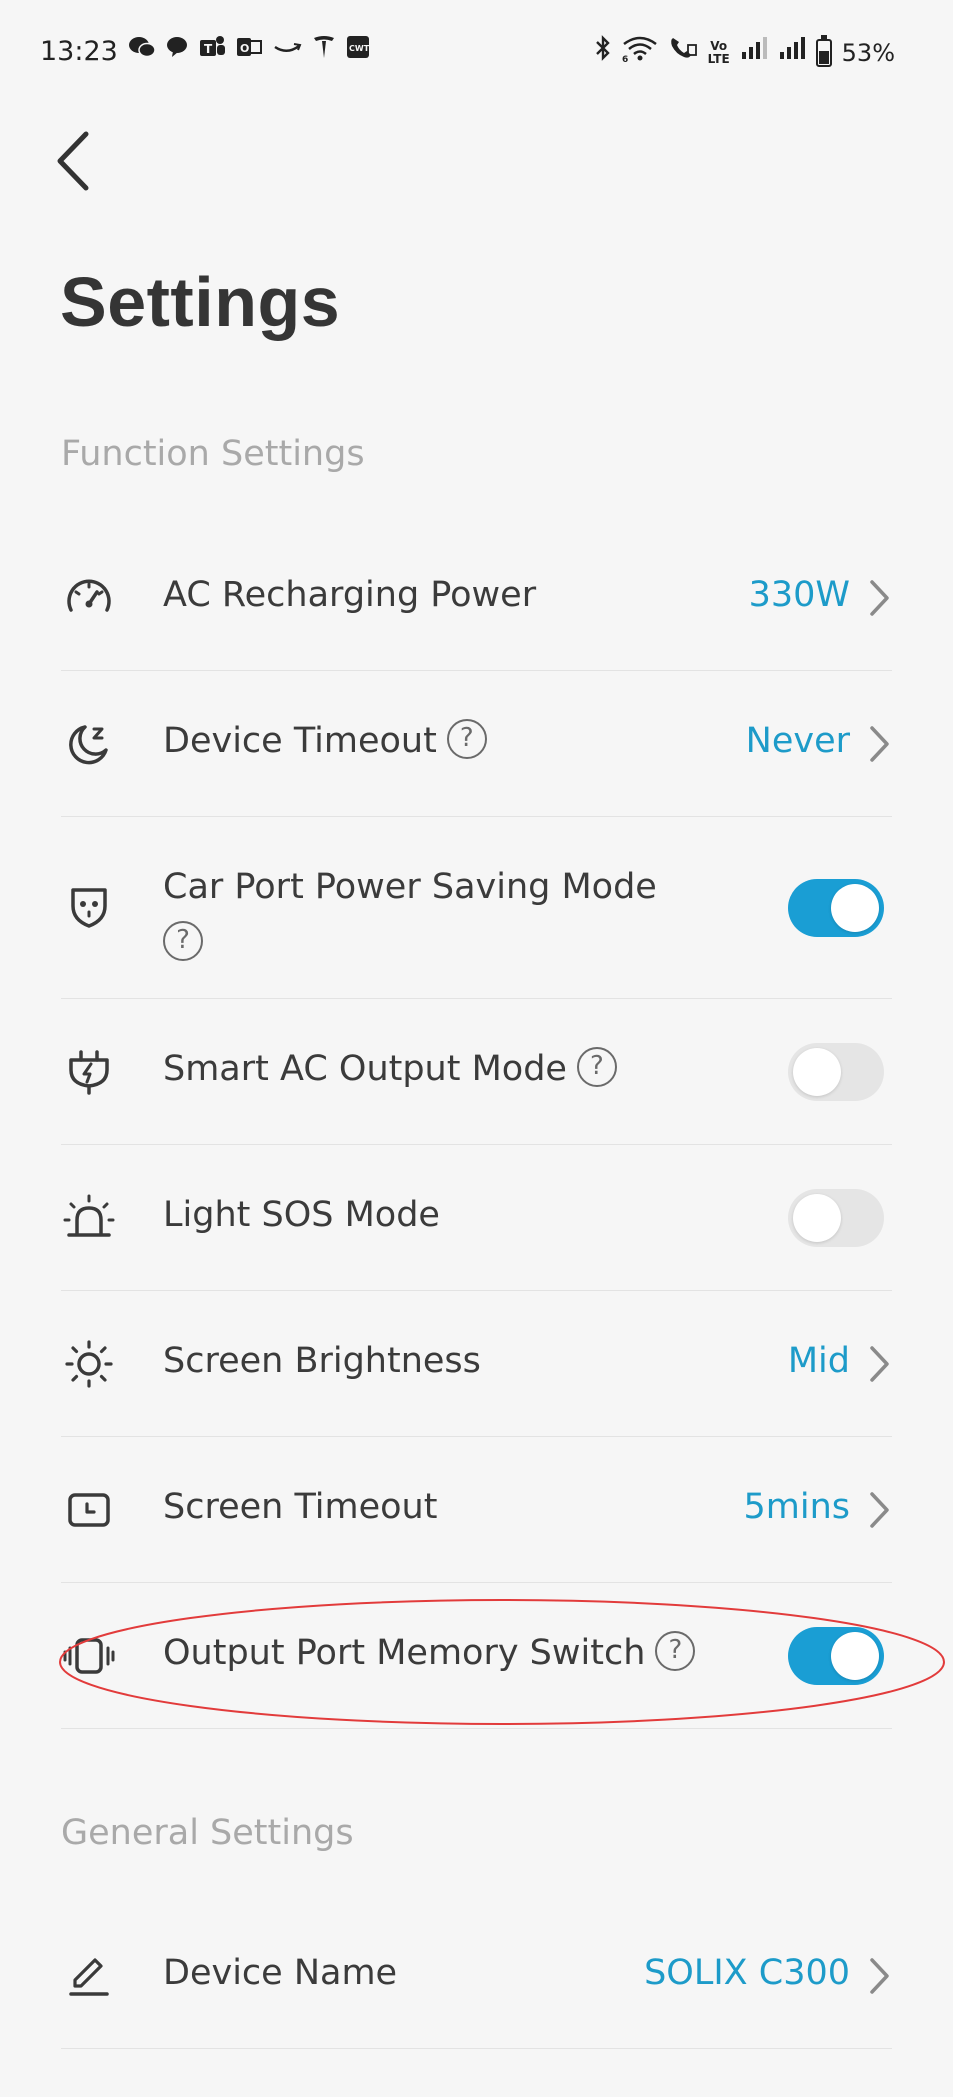 This screenshot has width=953, height=2097. What do you see at coordinates (823, 50) in the screenshot?
I see `battery-icon` at bounding box center [823, 50].